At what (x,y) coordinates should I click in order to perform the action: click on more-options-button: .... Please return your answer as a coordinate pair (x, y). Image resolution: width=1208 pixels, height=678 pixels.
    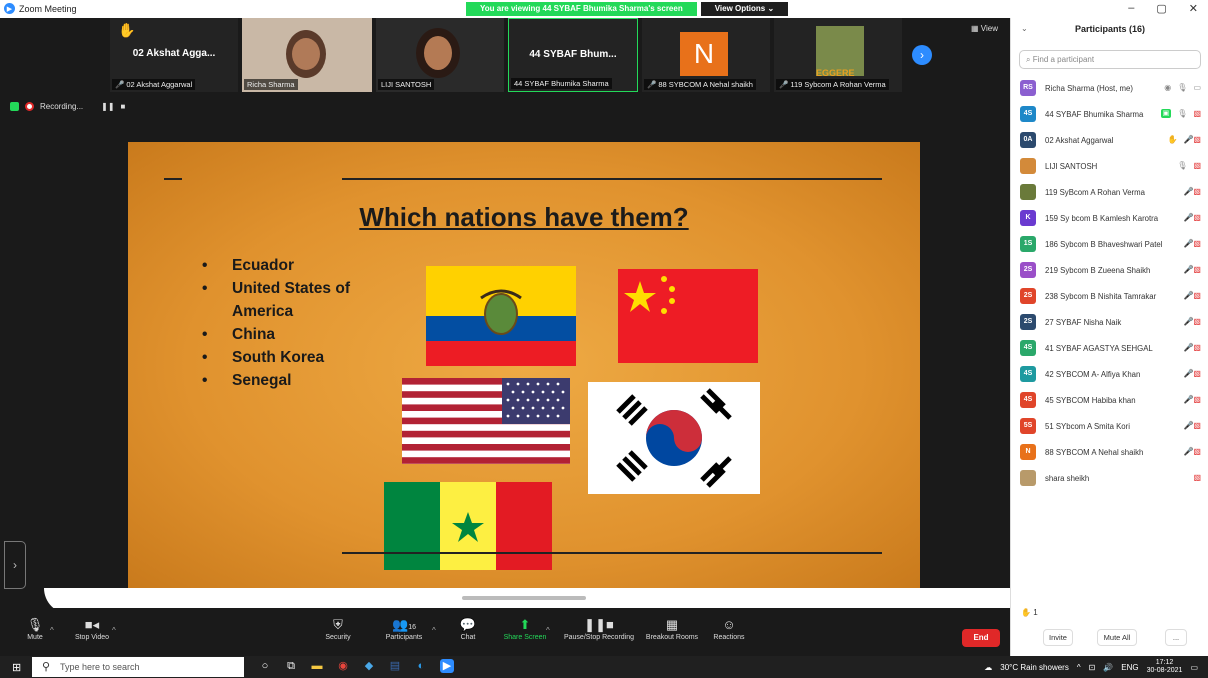
    Looking at the image, I should click on (1176, 637).